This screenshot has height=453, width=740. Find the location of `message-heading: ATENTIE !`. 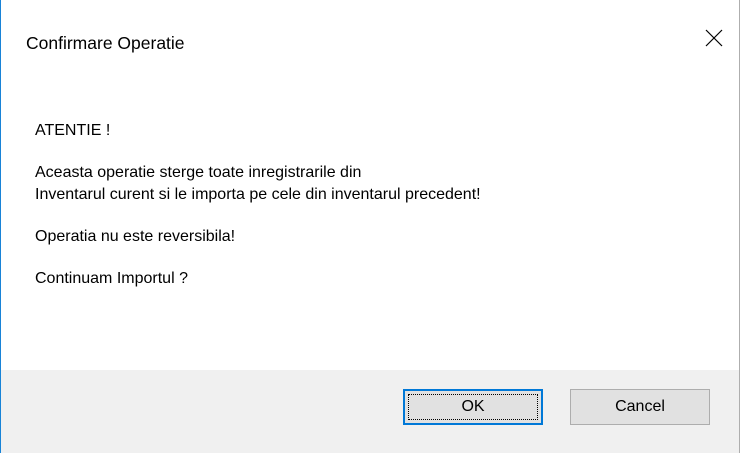

message-heading: ATENTIE ! is located at coordinates (73, 130).